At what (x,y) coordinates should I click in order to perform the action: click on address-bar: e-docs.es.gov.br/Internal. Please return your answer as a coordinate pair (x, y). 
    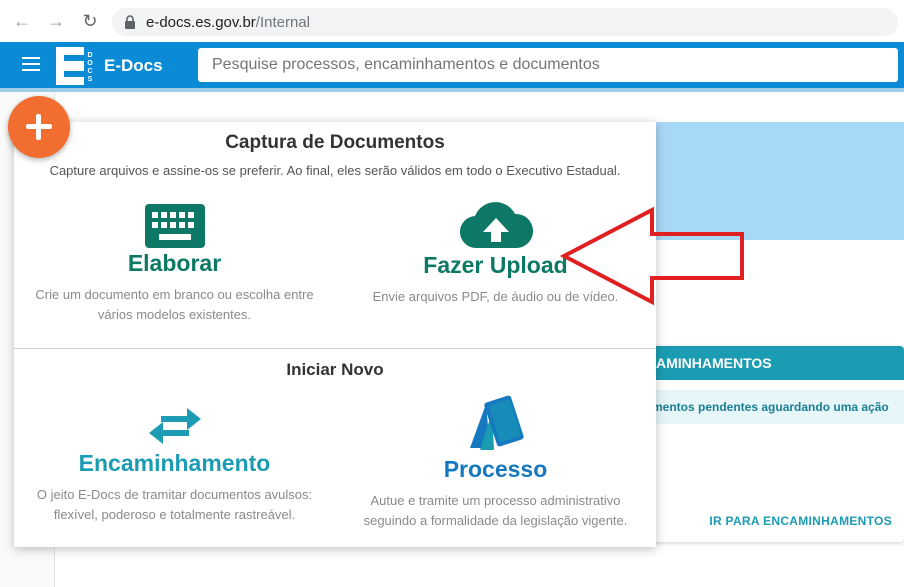
    Looking at the image, I should click on (505, 22).